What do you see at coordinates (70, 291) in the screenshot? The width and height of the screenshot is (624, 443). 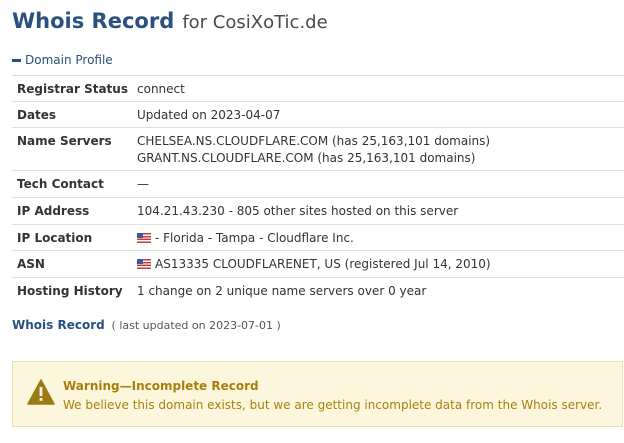 I see `row-label: Hosting History` at bounding box center [70, 291].